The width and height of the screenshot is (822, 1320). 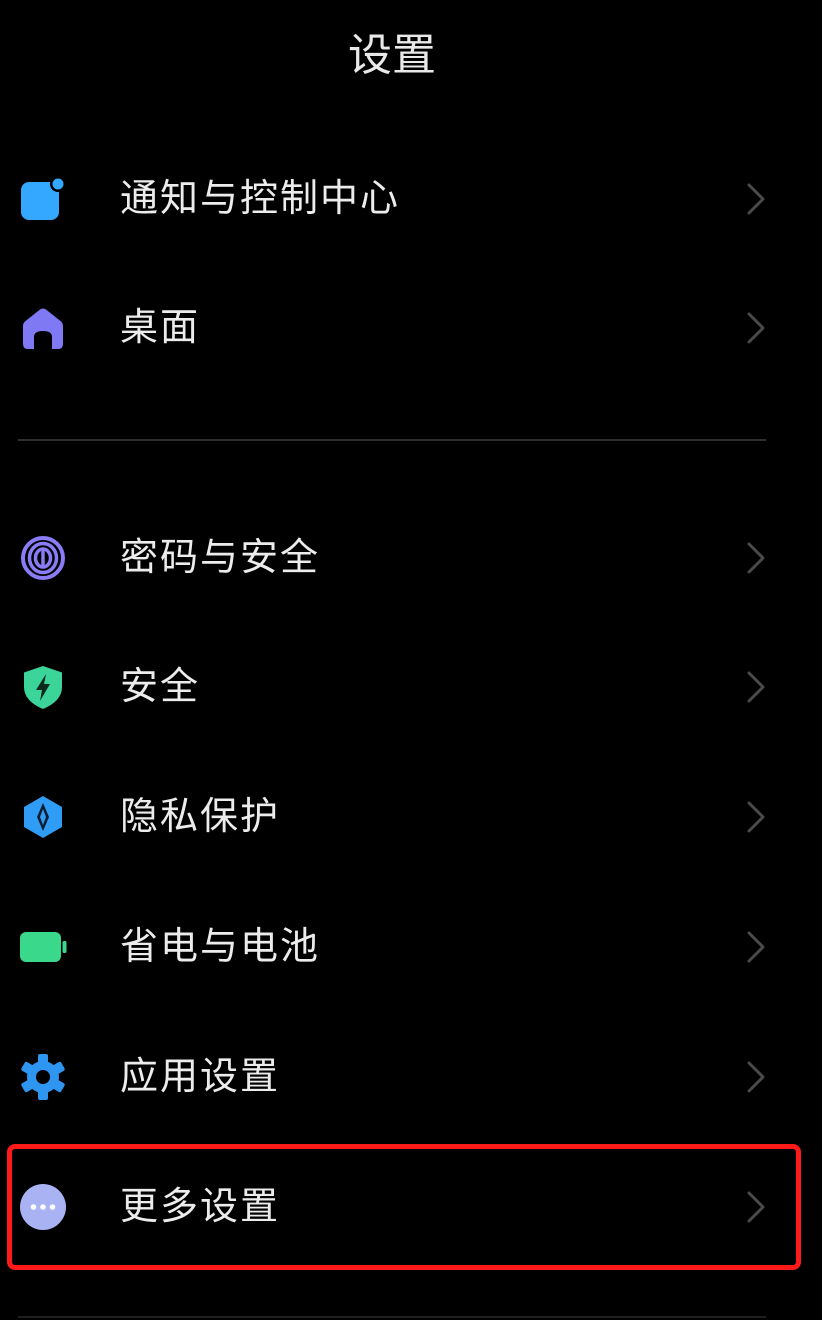 What do you see at coordinates (392, 816) in the screenshot?
I see `settings-item-privacy: 隐私保护` at bounding box center [392, 816].